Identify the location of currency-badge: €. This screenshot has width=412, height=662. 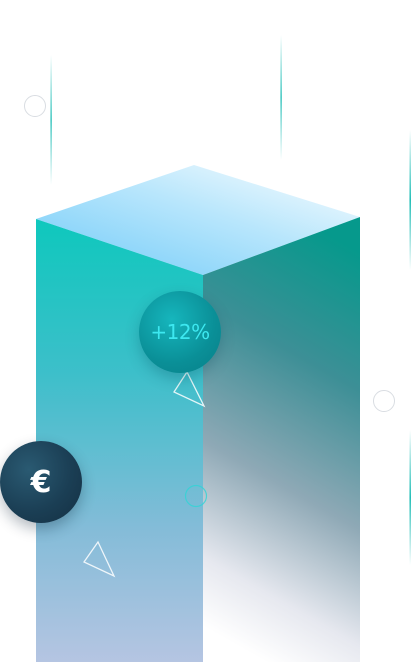
(41, 482).